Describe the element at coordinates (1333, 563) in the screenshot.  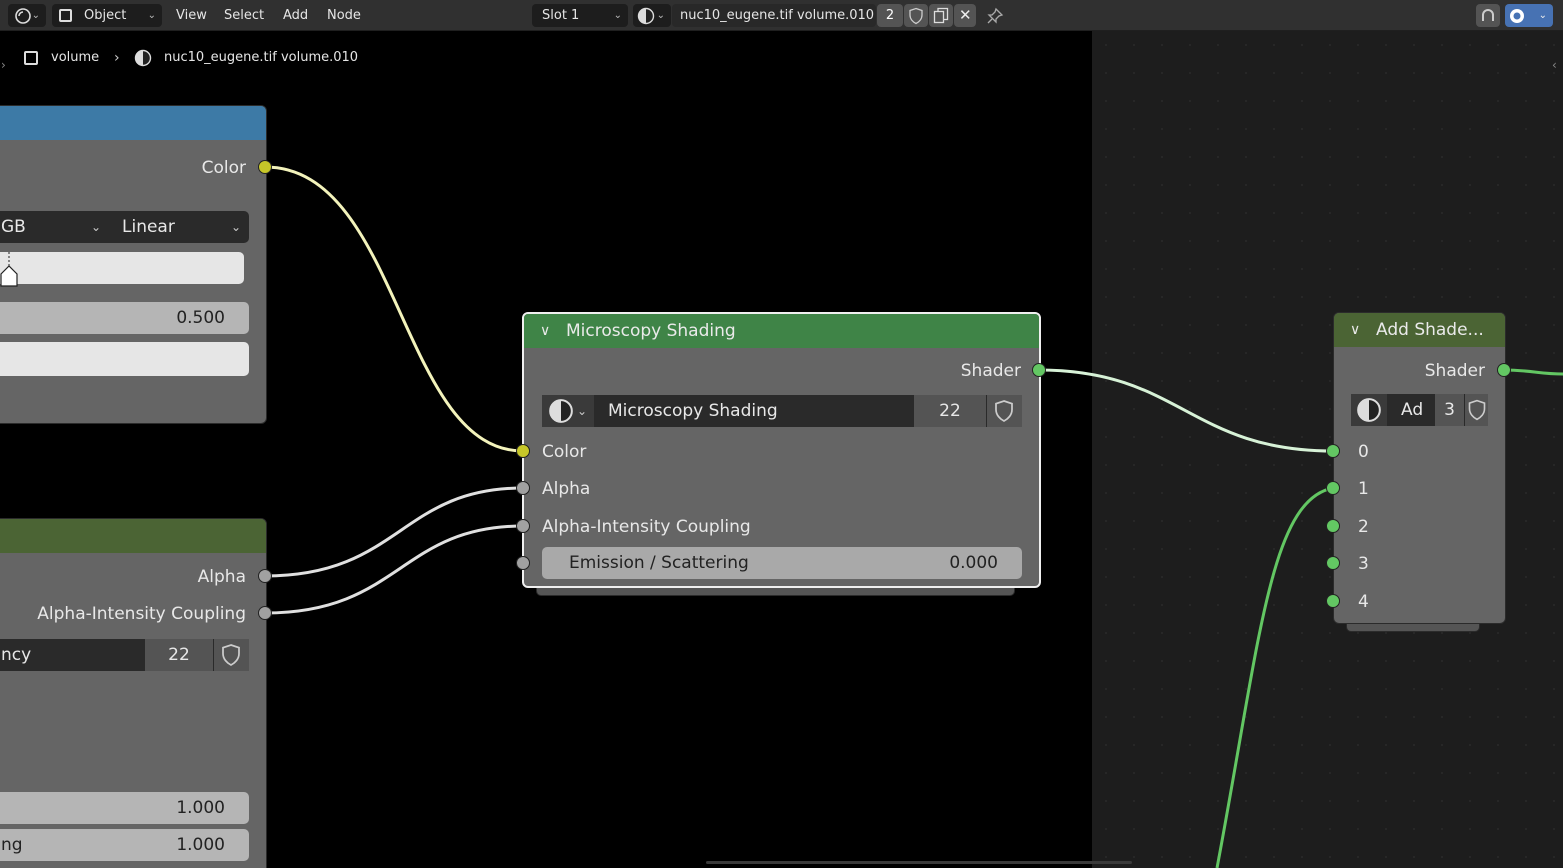
I see `add-input-3-socket` at that location.